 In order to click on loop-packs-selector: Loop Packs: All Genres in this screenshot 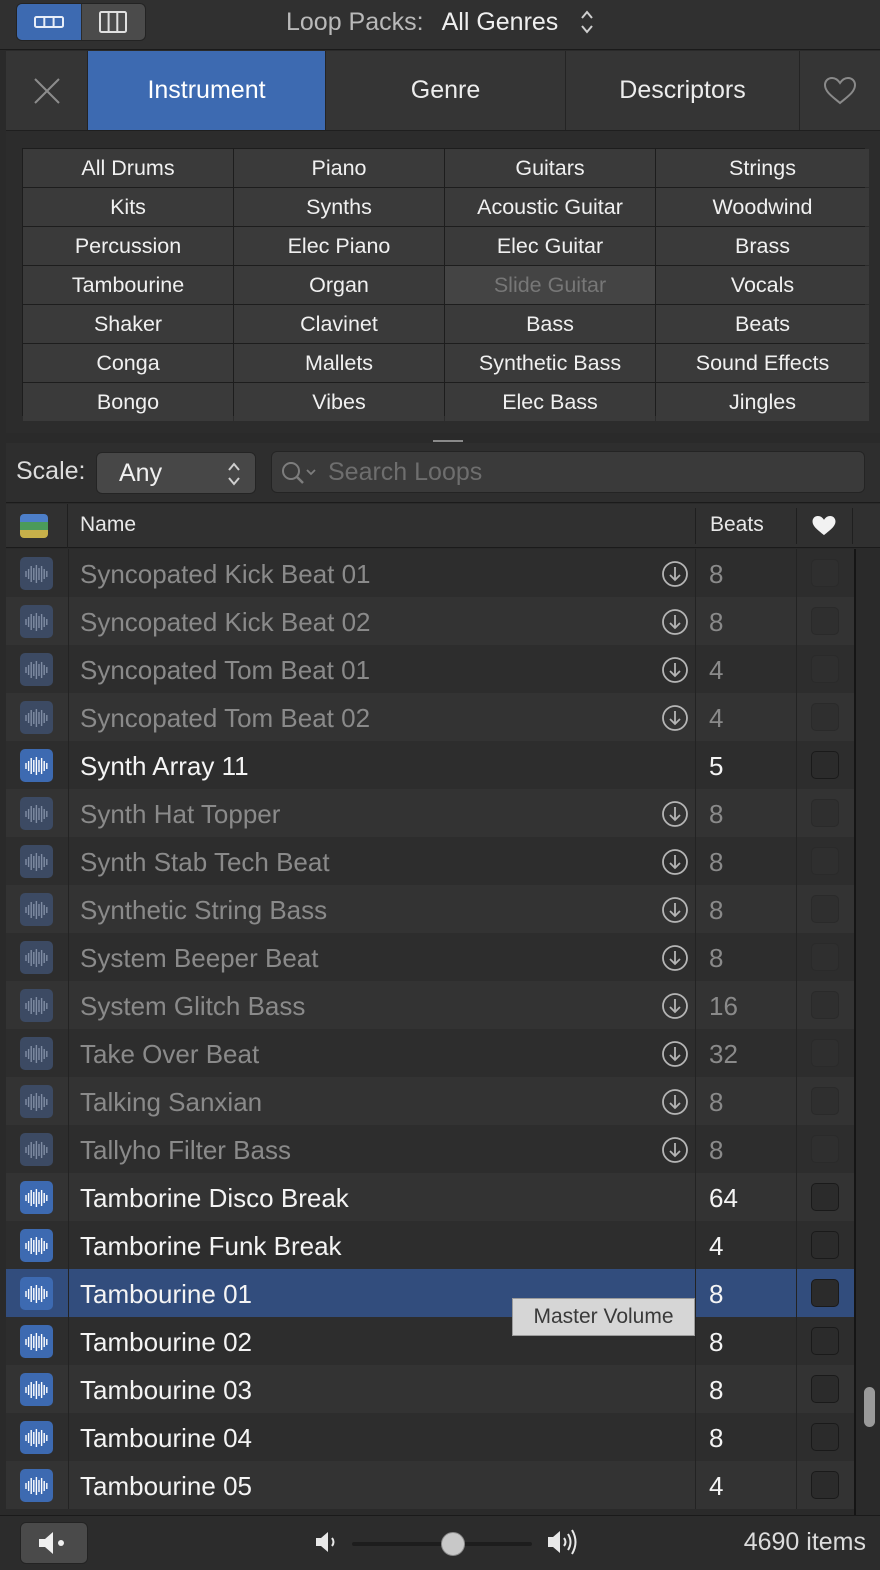, I will do `click(440, 22)`.